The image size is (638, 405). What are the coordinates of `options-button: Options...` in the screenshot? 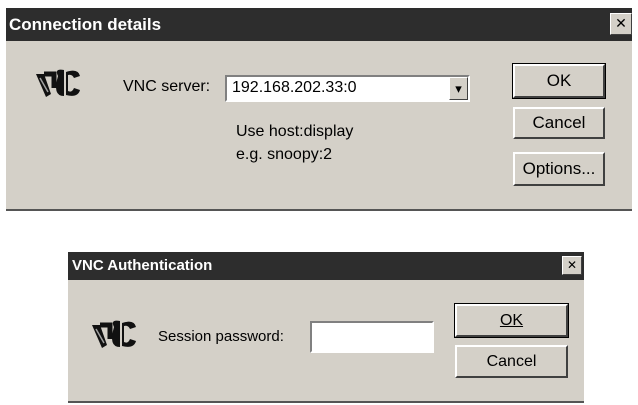 It's located at (559, 169).